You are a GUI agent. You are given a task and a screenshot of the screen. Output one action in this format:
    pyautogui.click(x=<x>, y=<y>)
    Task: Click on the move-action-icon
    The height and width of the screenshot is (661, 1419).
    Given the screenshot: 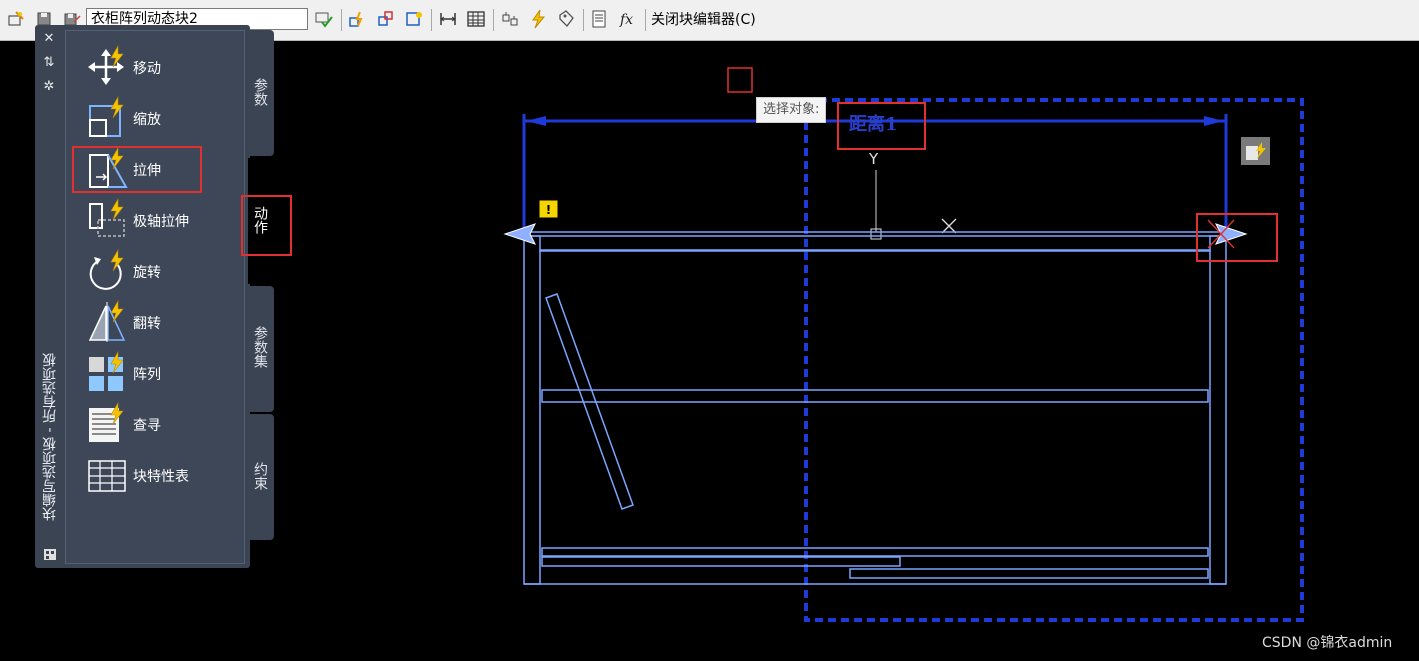 What is the action you would take?
    pyautogui.click(x=106, y=65)
    